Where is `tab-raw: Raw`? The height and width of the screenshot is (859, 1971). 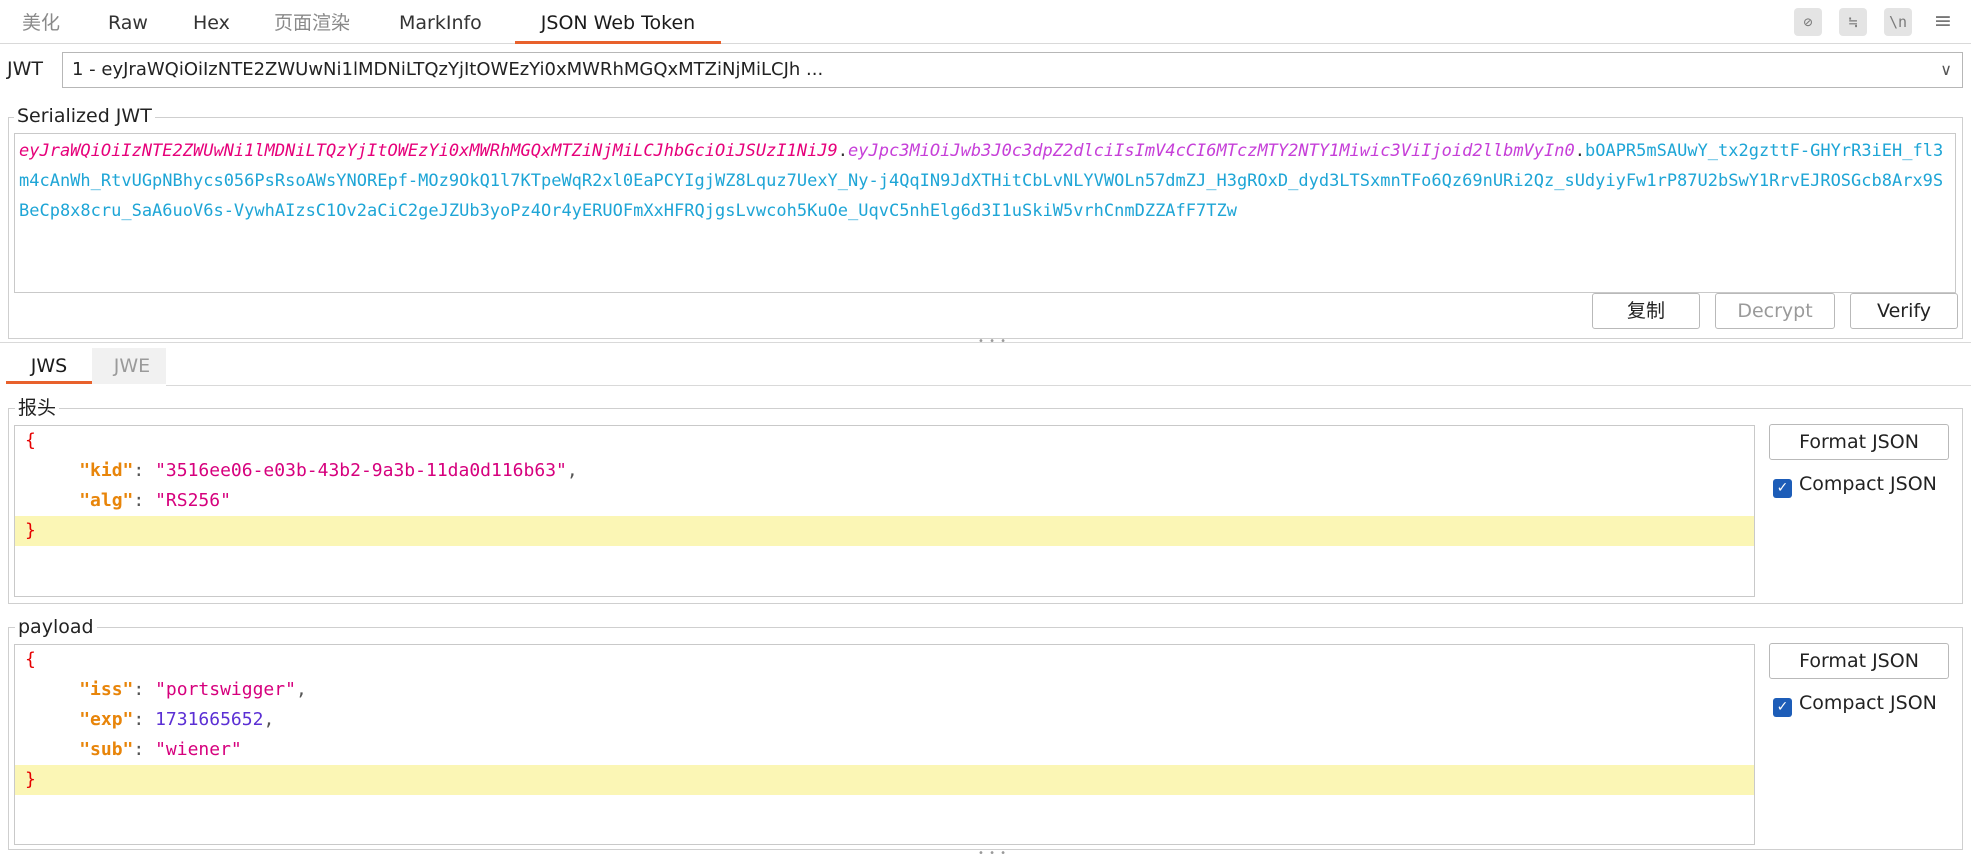
tab-raw: Raw is located at coordinates (128, 22).